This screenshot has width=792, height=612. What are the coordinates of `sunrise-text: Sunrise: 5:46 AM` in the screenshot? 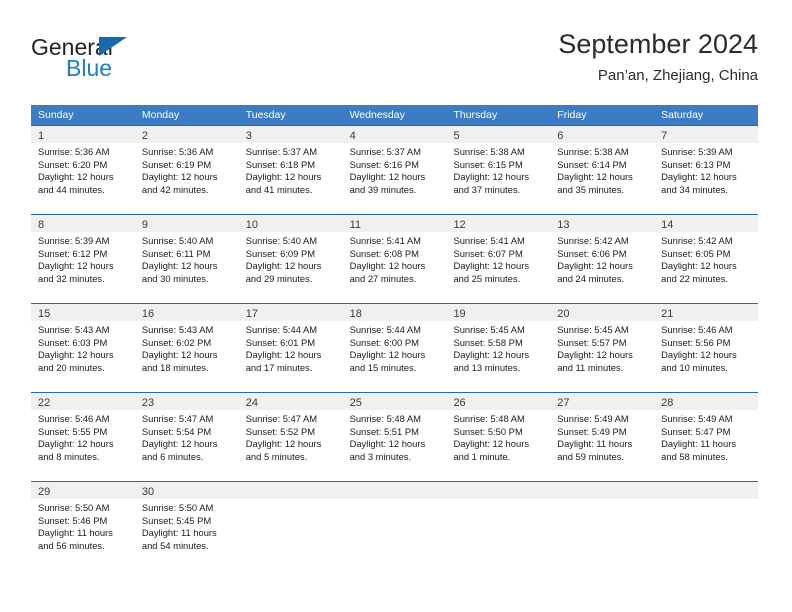 It's located at (697, 329).